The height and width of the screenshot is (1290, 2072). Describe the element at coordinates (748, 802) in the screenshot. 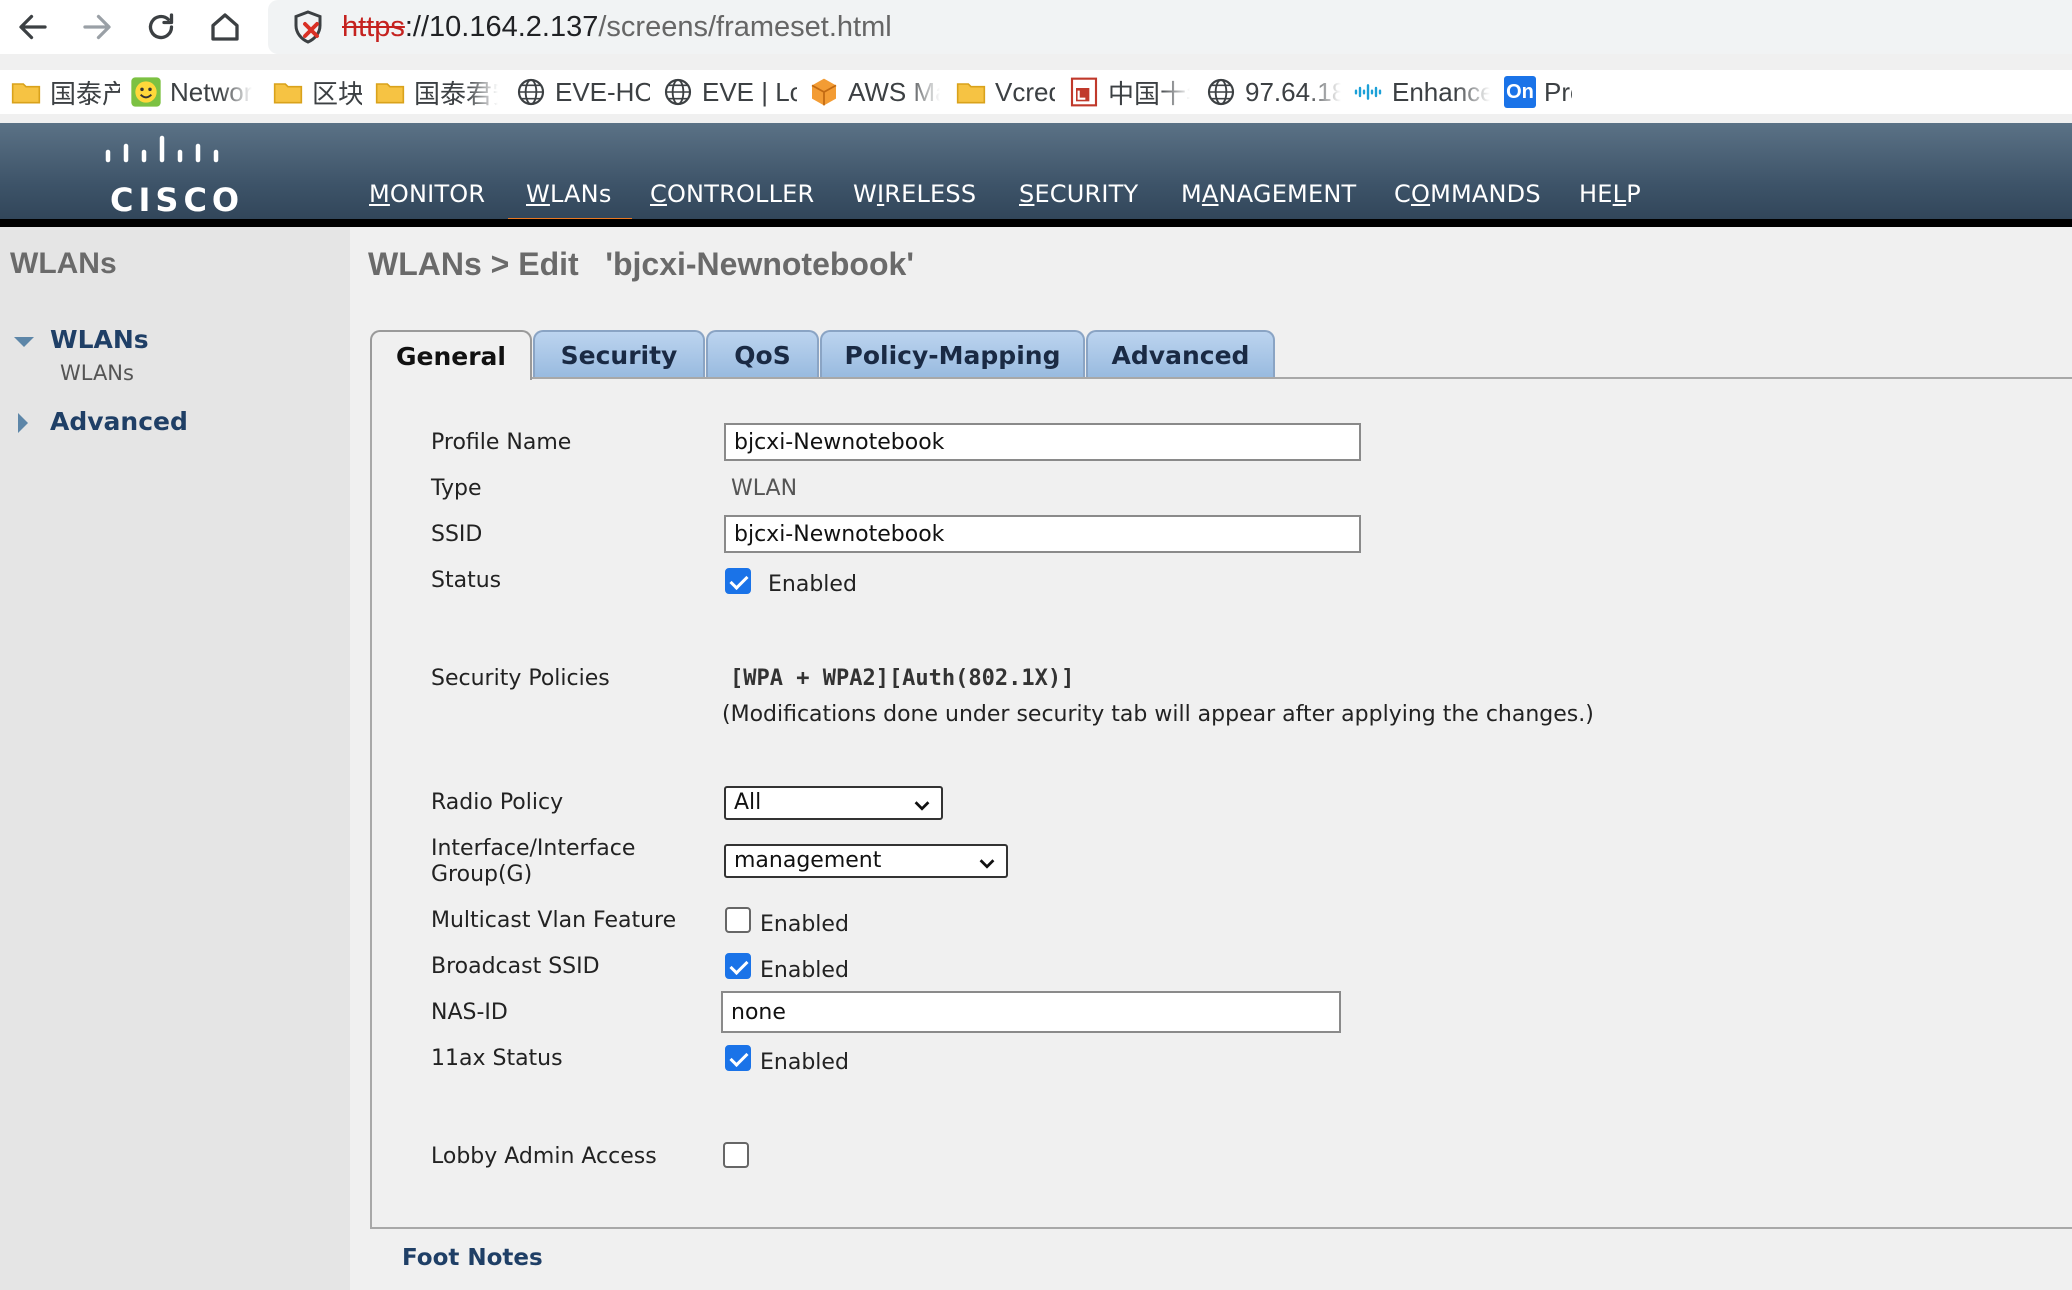

I see `radio-policy-value: All` at that location.